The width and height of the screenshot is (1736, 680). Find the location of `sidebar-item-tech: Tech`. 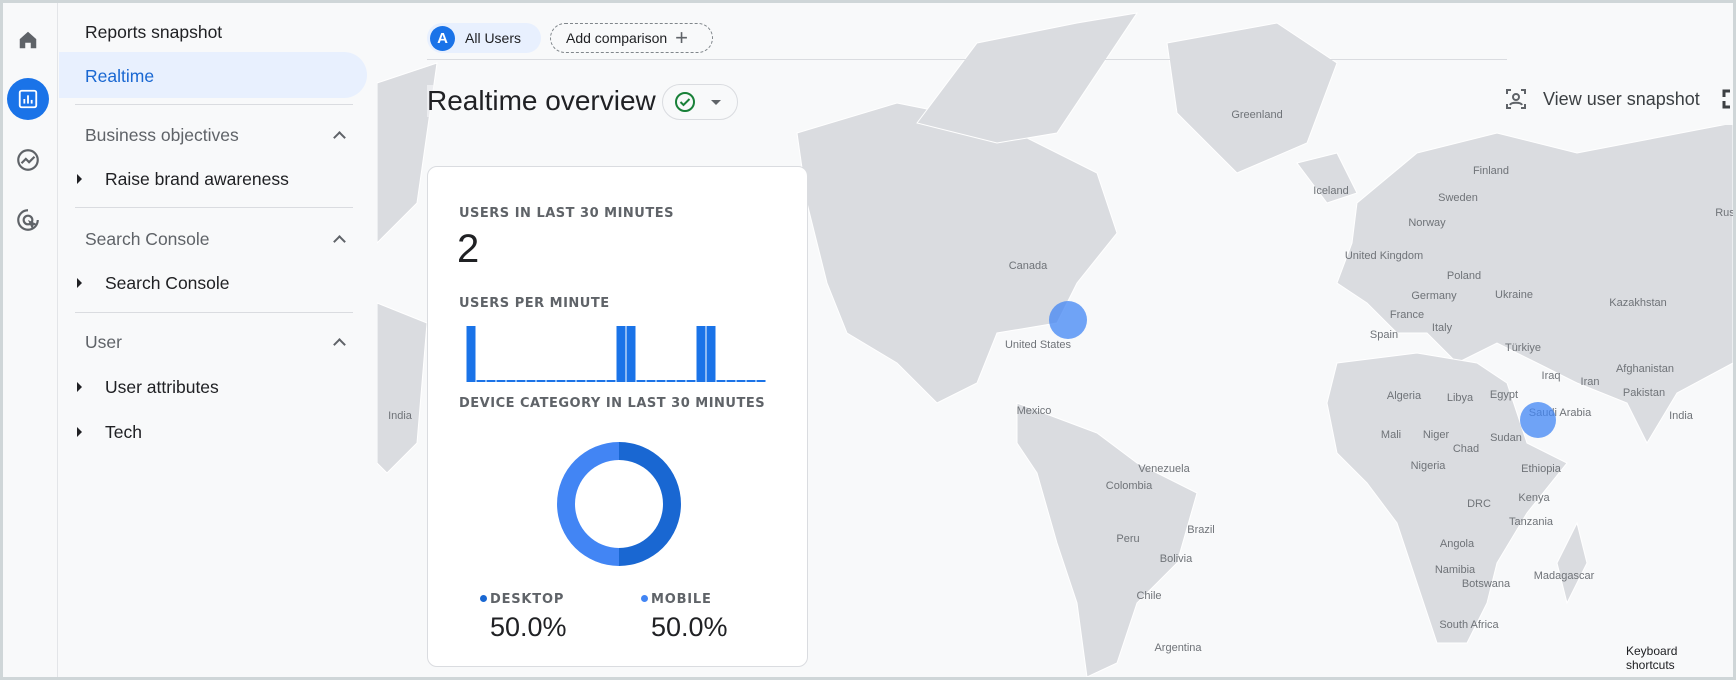

sidebar-item-tech: Tech is located at coordinates (123, 432).